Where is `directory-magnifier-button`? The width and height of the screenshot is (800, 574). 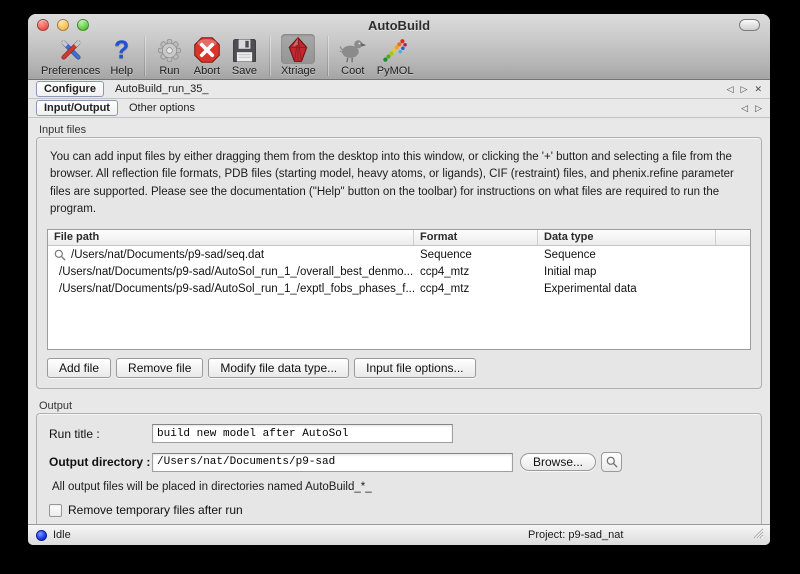
directory-magnifier-button is located at coordinates (612, 462).